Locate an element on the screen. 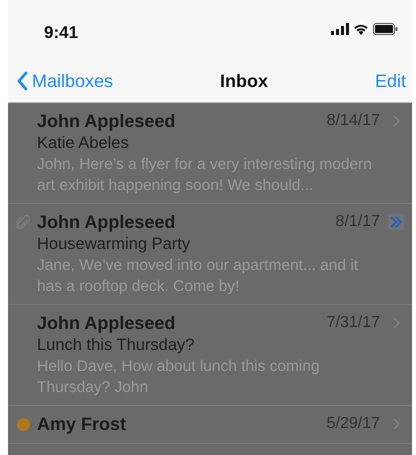 This screenshot has height=455, width=416. back-button: Mailboxes is located at coordinates (65, 81).